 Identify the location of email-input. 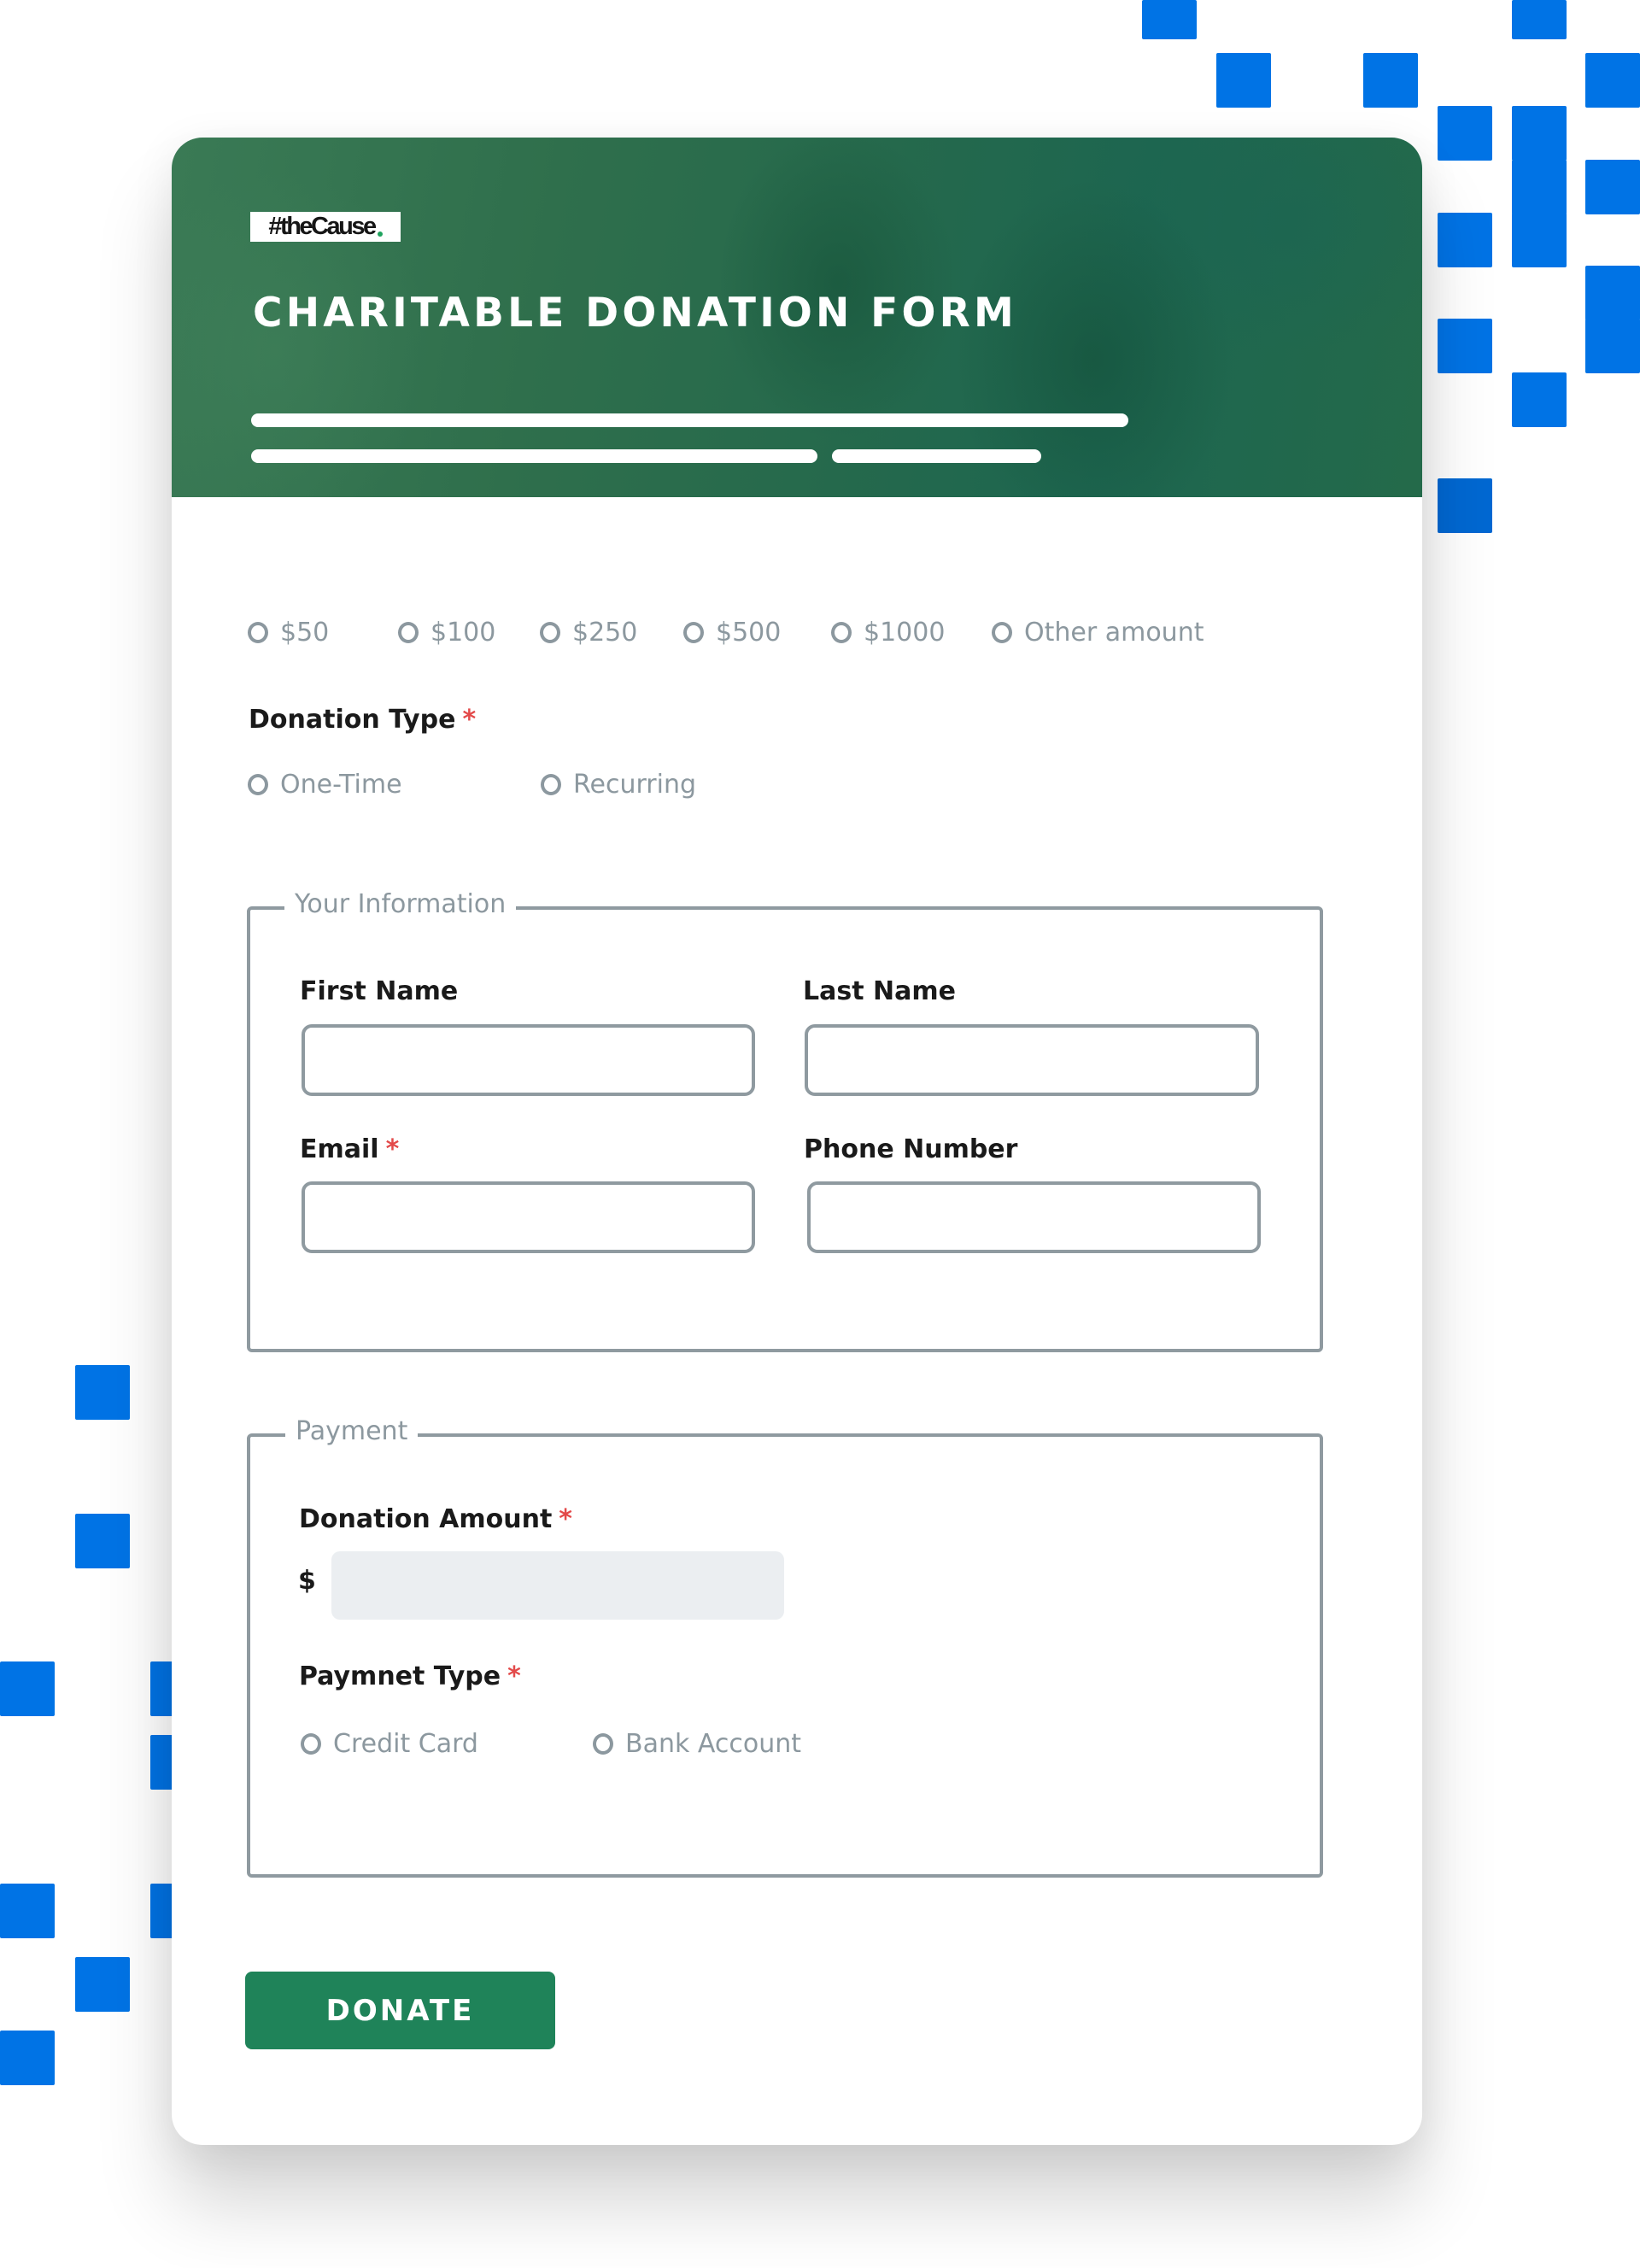
(528, 1217).